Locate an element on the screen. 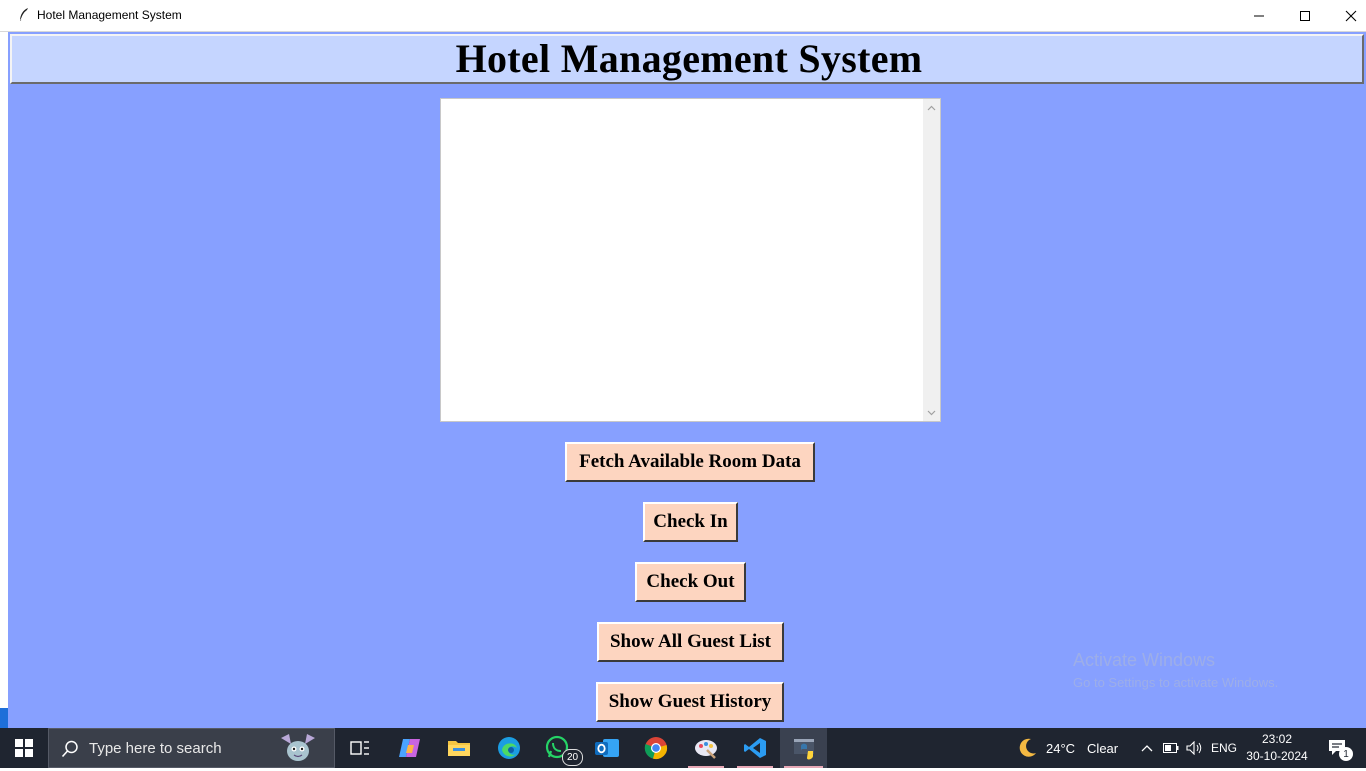  search-icon is located at coordinates (70, 751).